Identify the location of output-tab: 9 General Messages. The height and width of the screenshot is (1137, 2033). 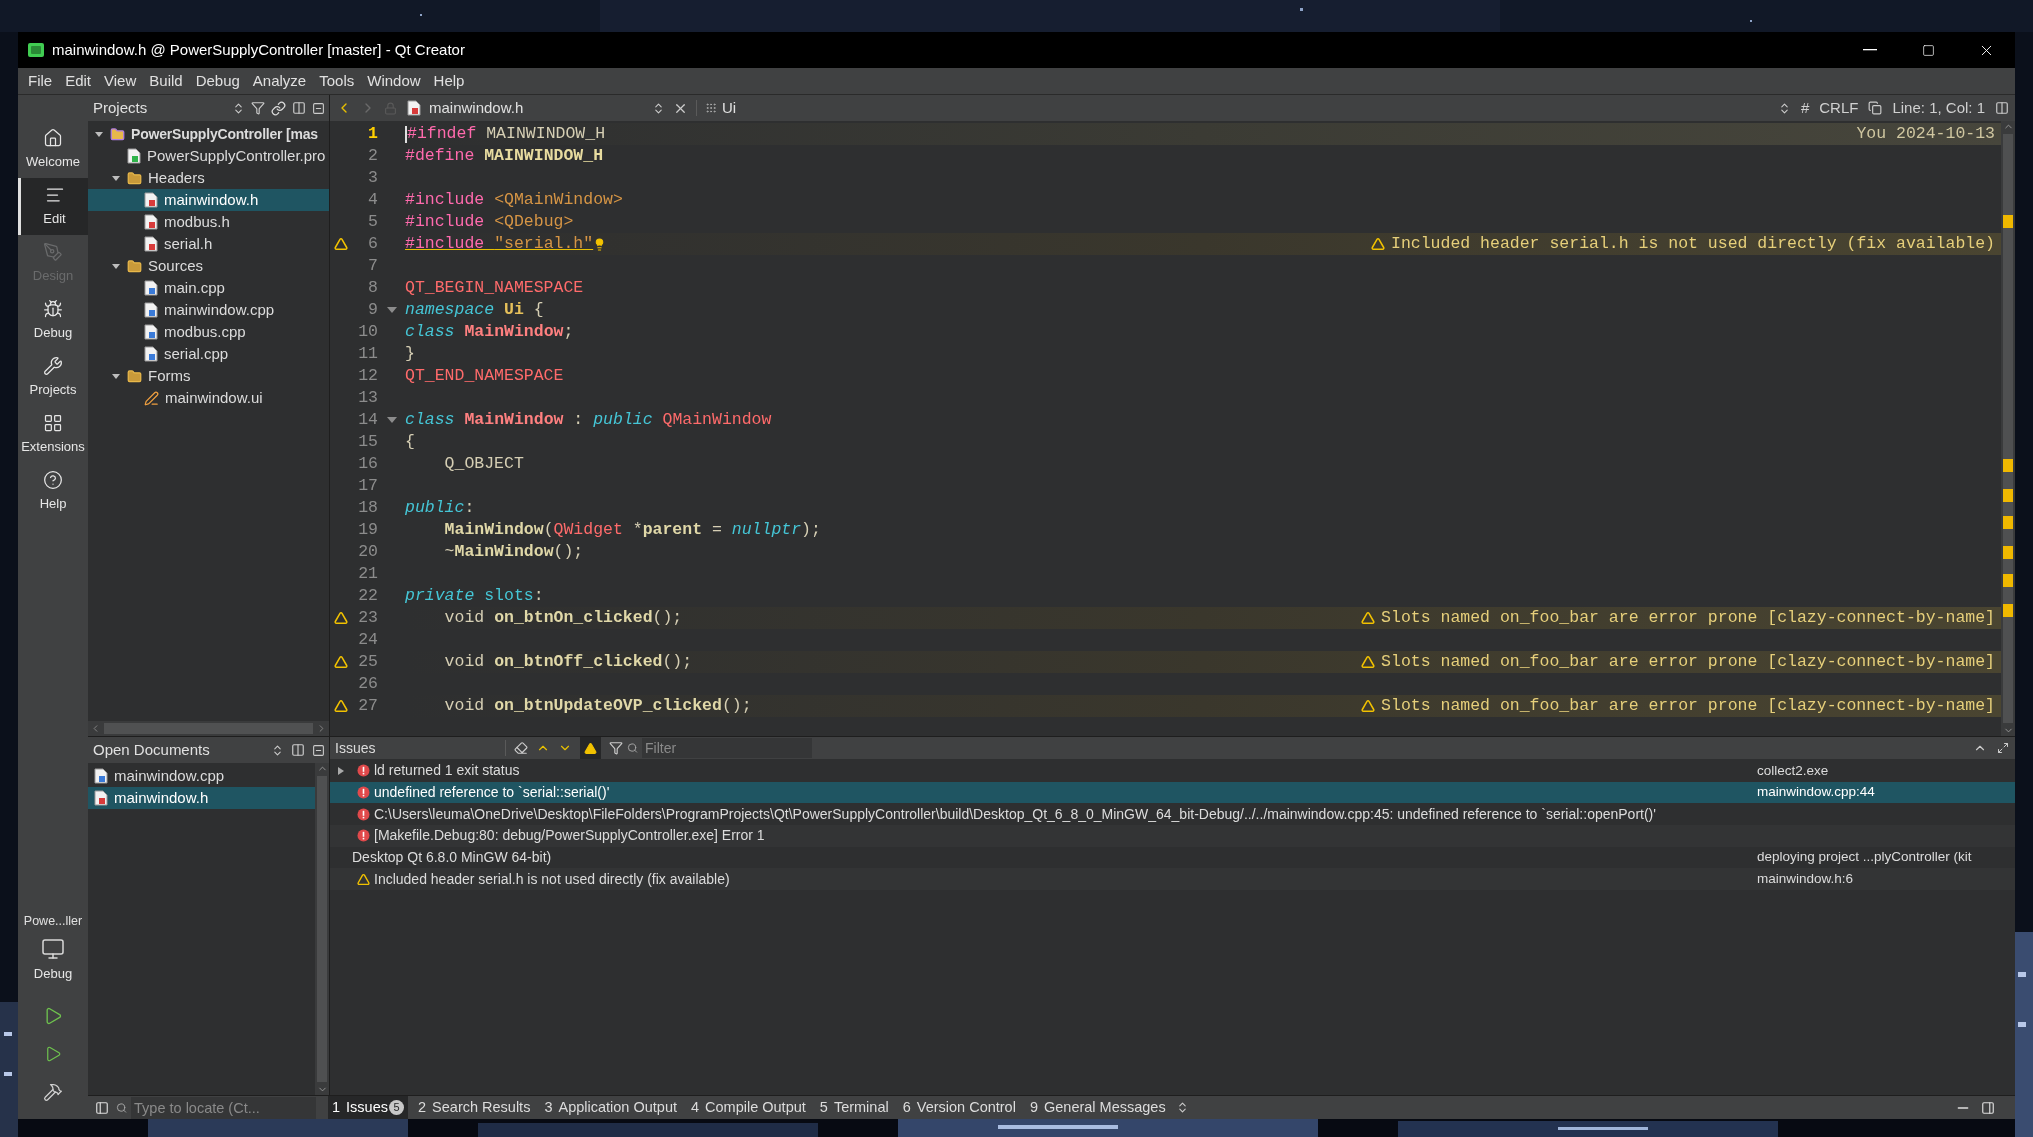
(1097, 1107).